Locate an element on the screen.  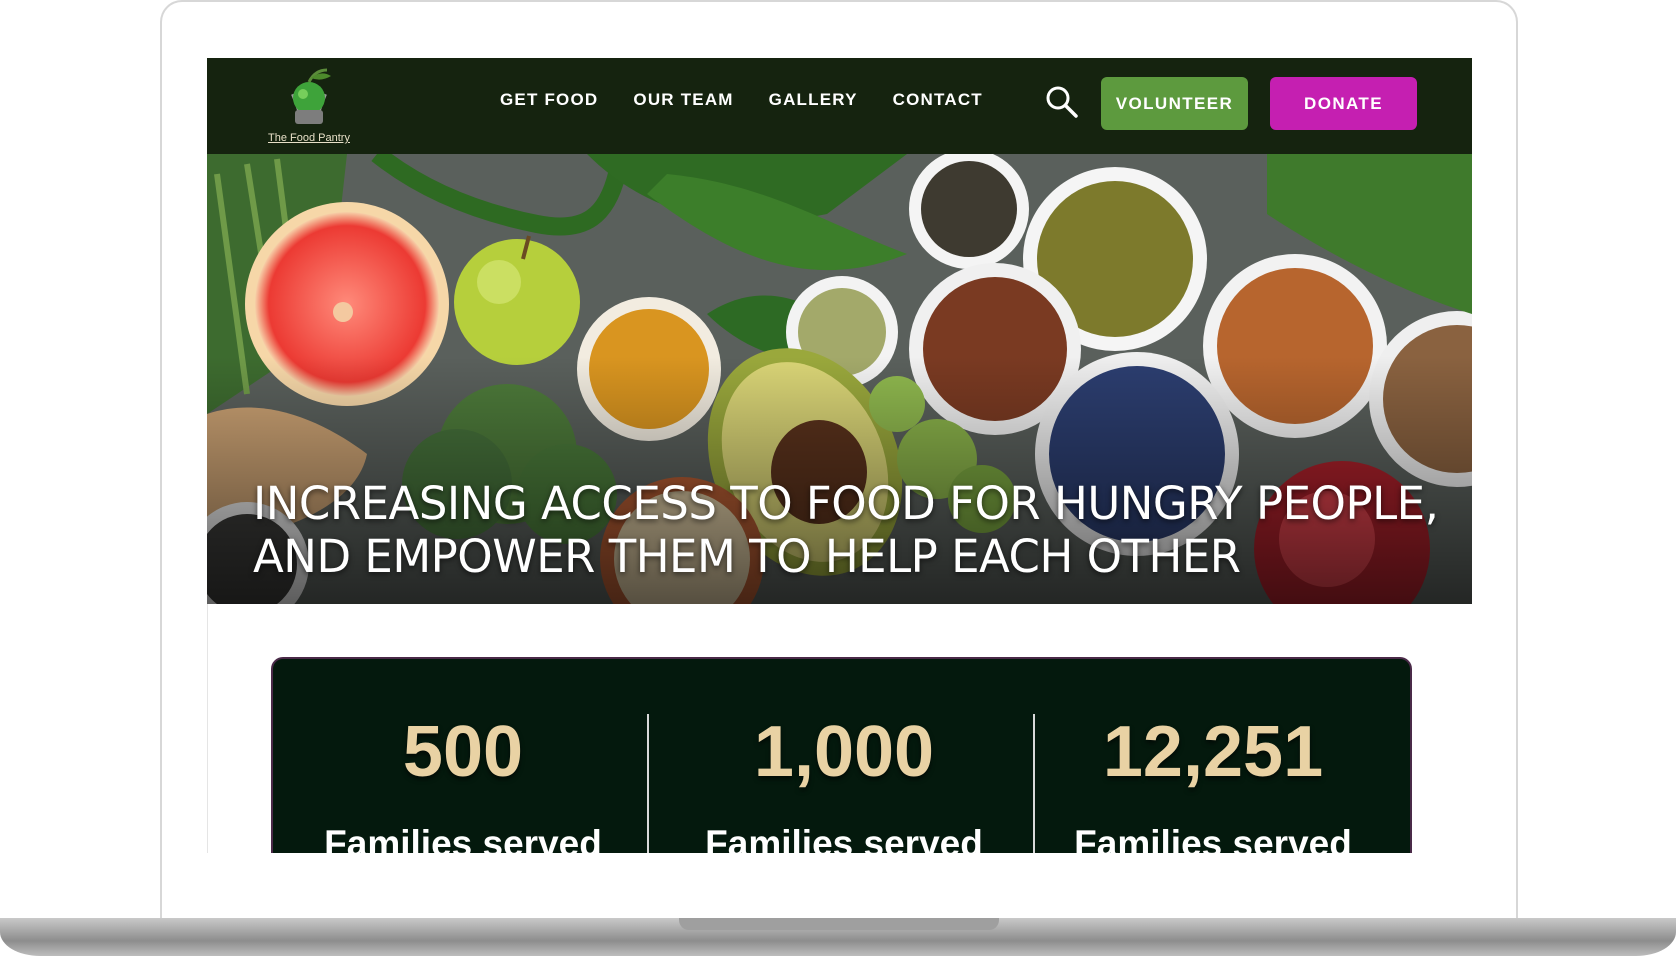
nav-get-food: GET FOOD is located at coordinates (549, 100).